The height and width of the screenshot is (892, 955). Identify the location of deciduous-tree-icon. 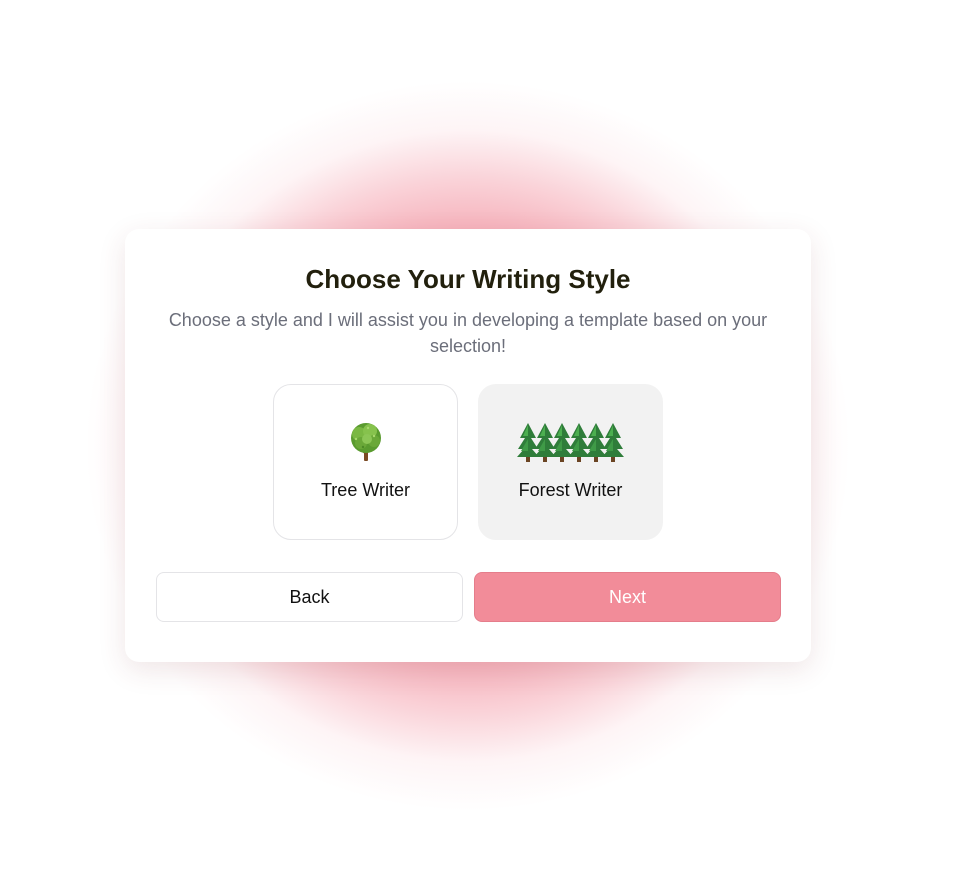
(366, 442).